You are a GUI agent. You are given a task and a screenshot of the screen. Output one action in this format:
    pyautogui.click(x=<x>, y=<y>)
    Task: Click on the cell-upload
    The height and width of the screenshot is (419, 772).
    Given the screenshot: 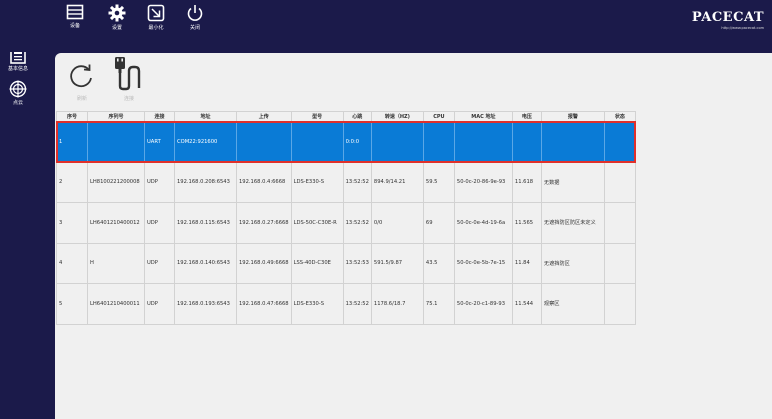 What is the action you would take?
    pyautogui.click(x=264, y=142)
    